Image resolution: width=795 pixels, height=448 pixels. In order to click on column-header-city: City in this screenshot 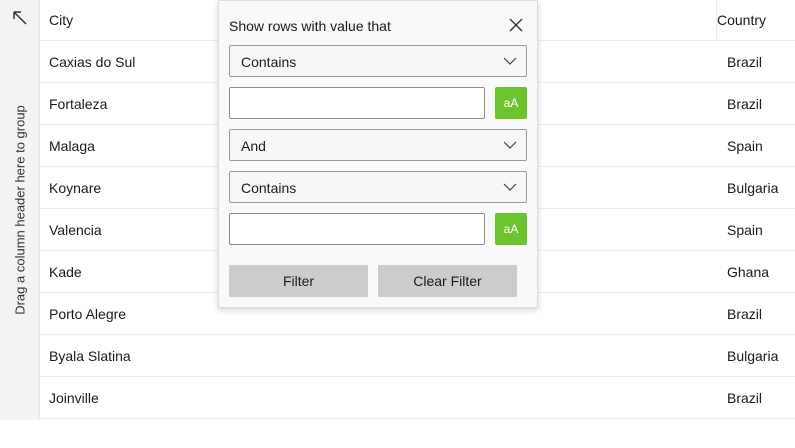, I will do `click(61, 20)`.